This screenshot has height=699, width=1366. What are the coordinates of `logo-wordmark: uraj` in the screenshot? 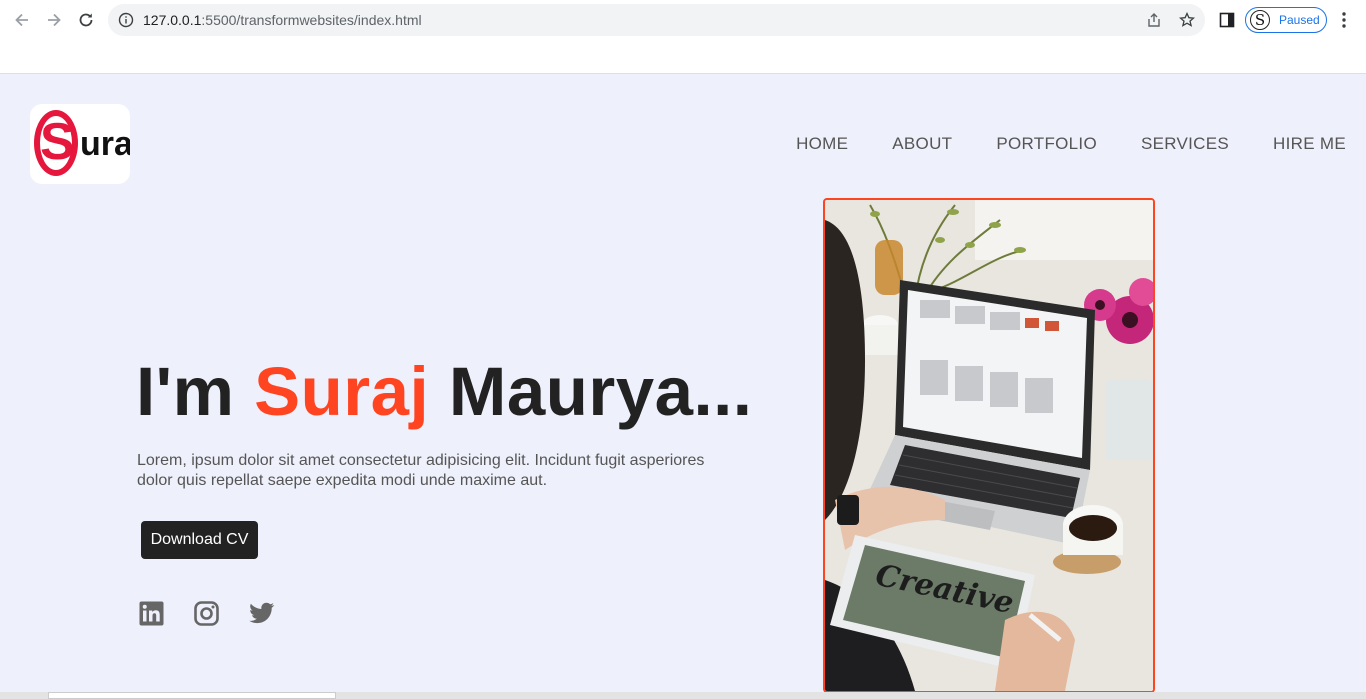 It's located at (105, 144).